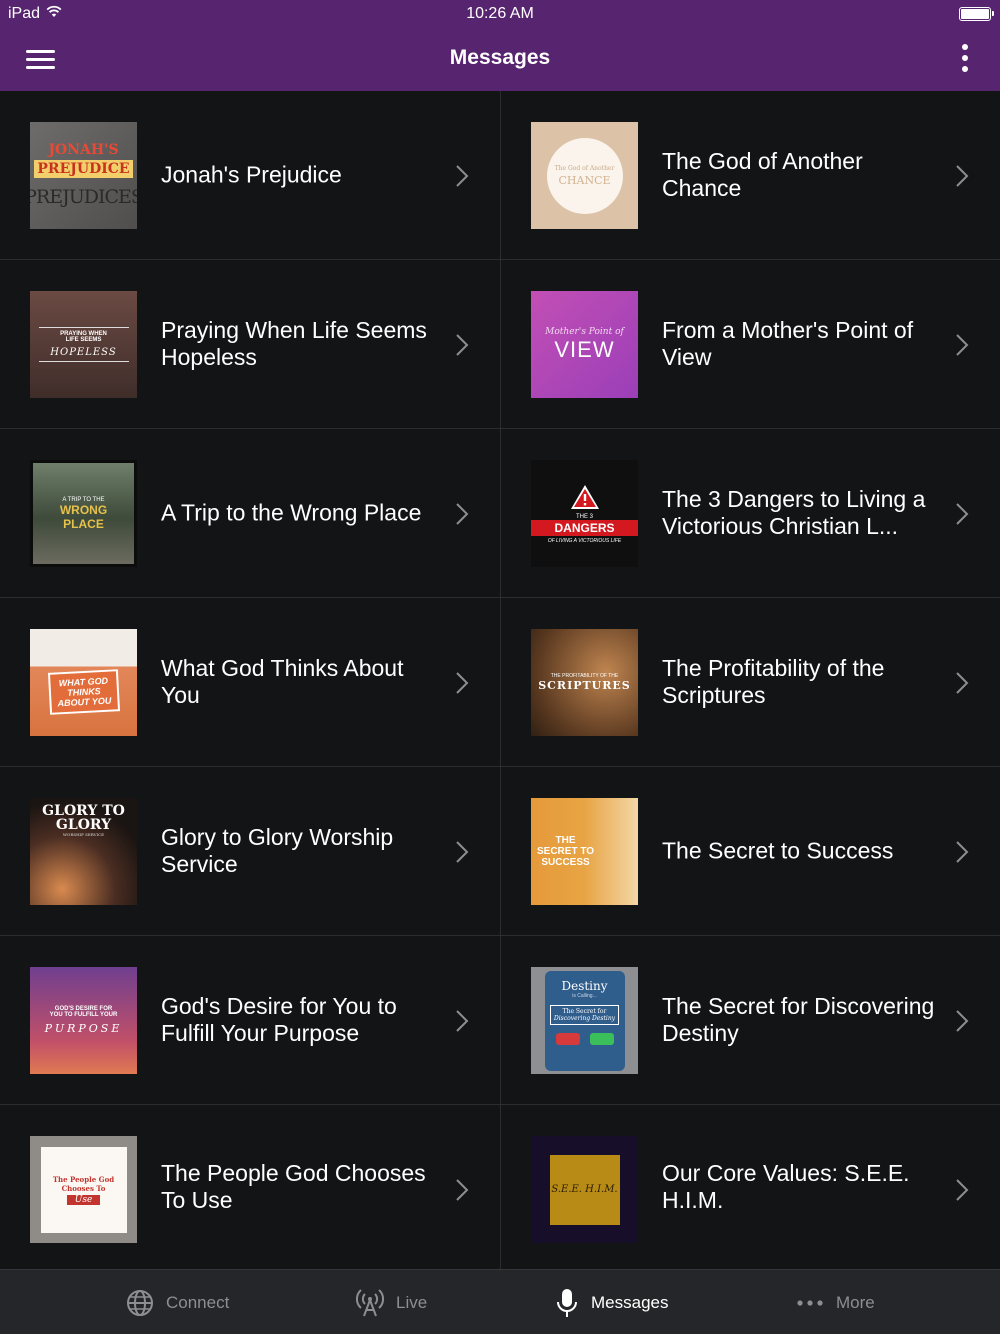 This screenshot has width=1000, height=1334. I want to click on thumbnail-text: S.E.E. H.I.M., so click(584, 1189).